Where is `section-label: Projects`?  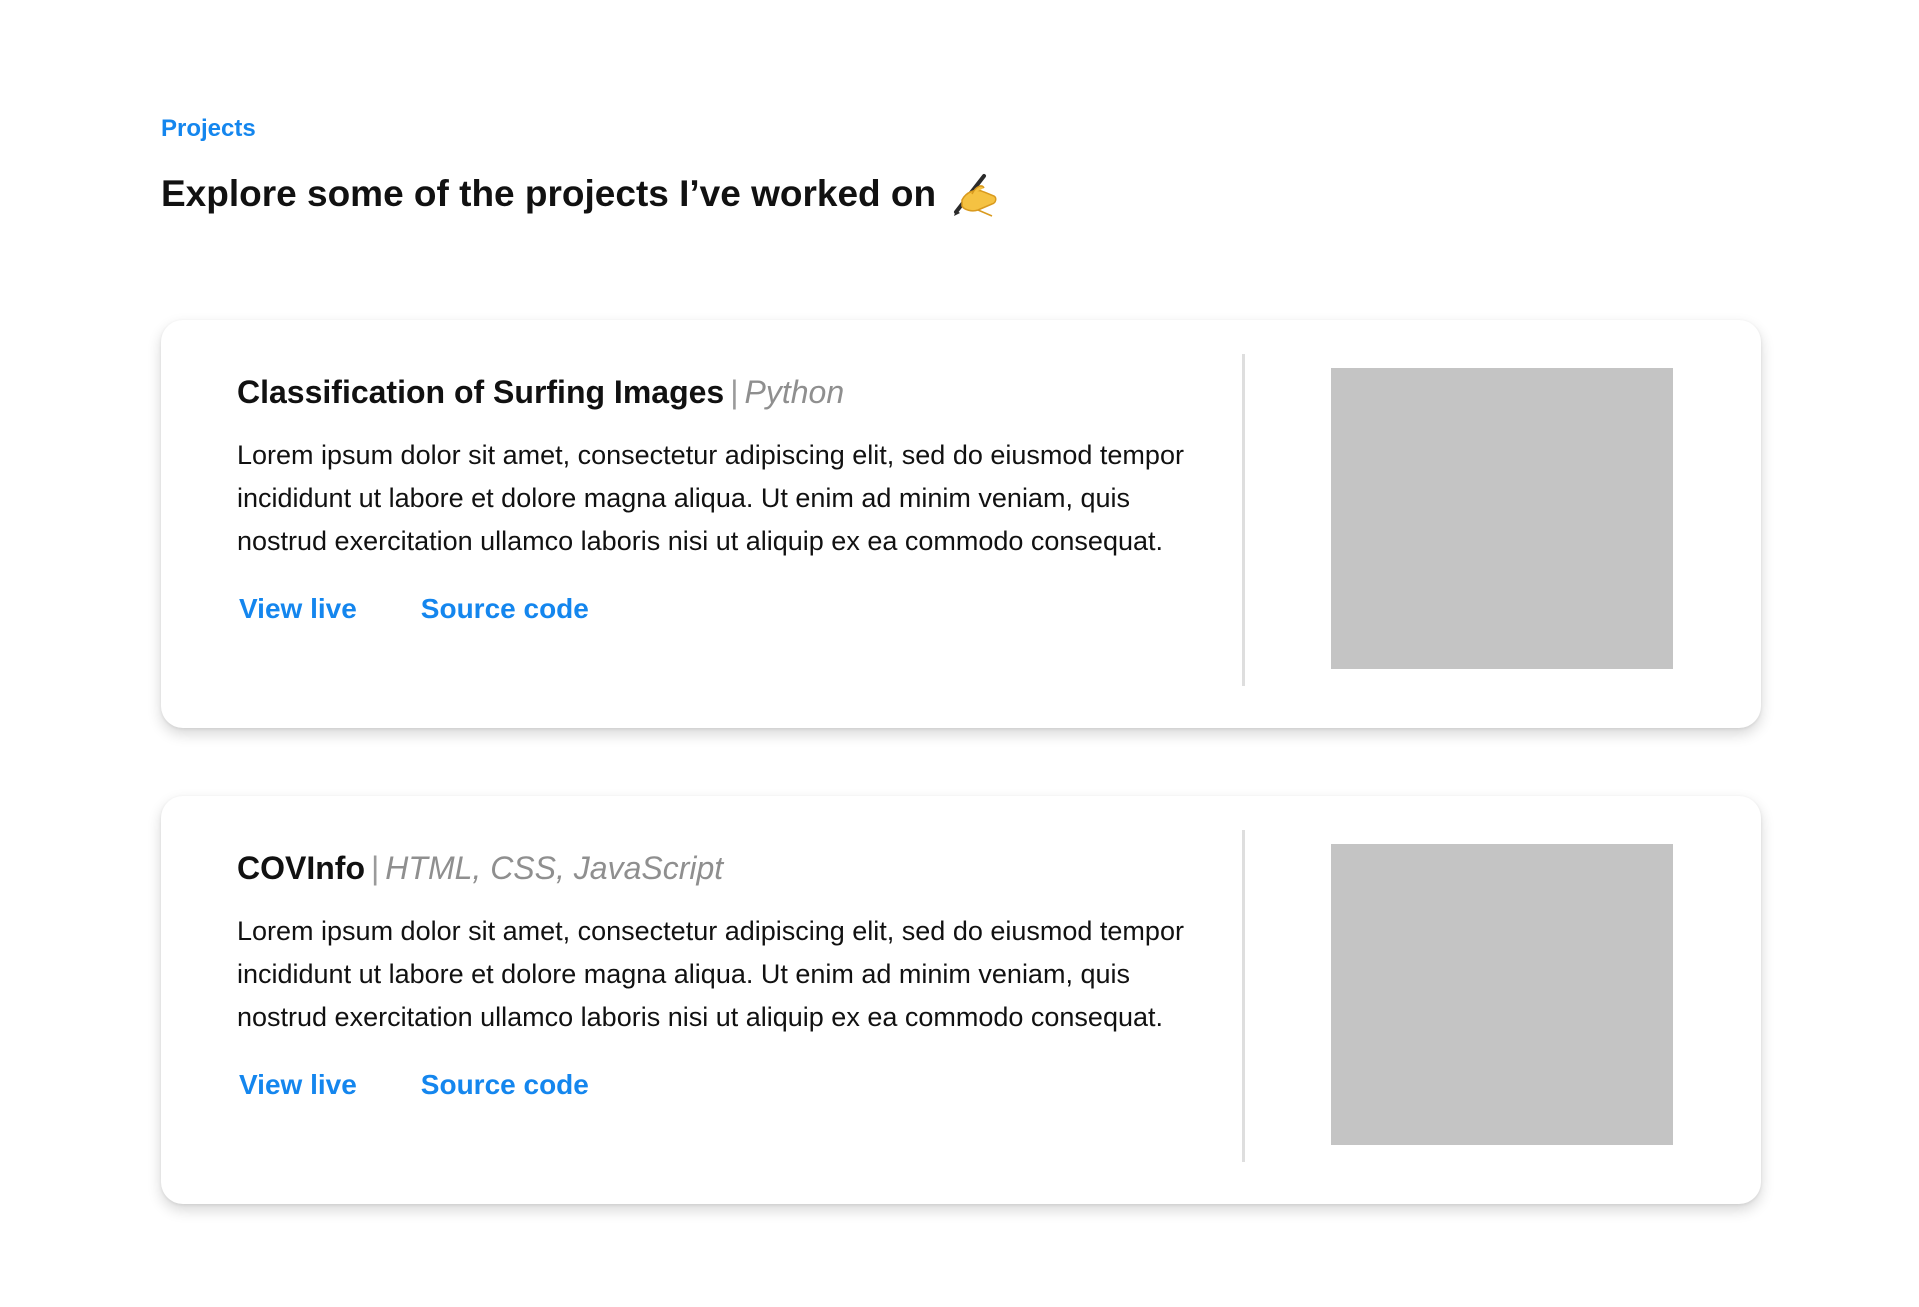
section-label: Projects is located at coordinates (208, 128).